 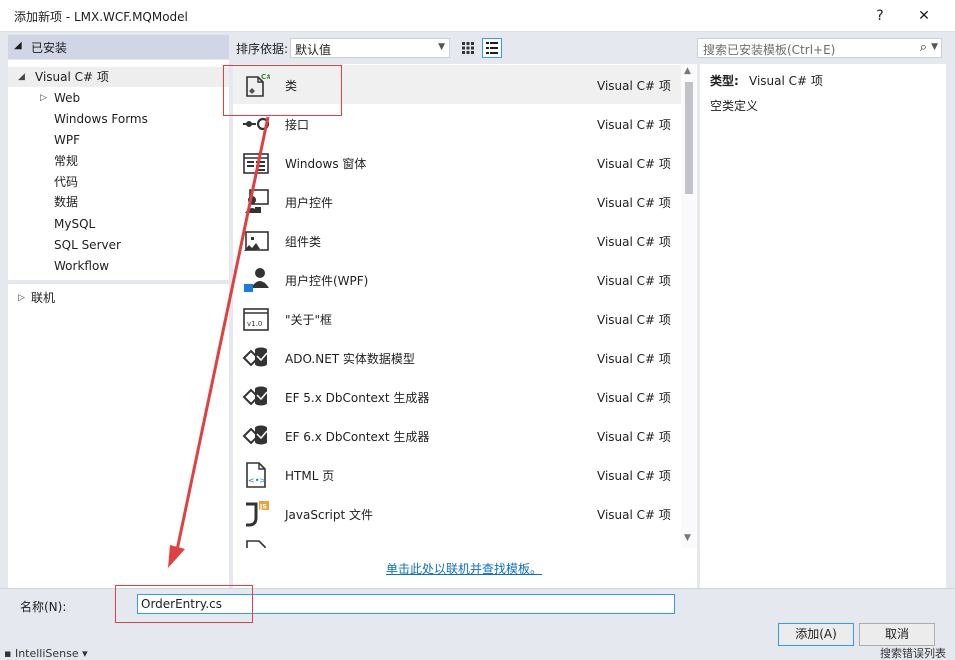 I want to click on tree-item-sql-server: SQL Server, so click(x=118, y=245).